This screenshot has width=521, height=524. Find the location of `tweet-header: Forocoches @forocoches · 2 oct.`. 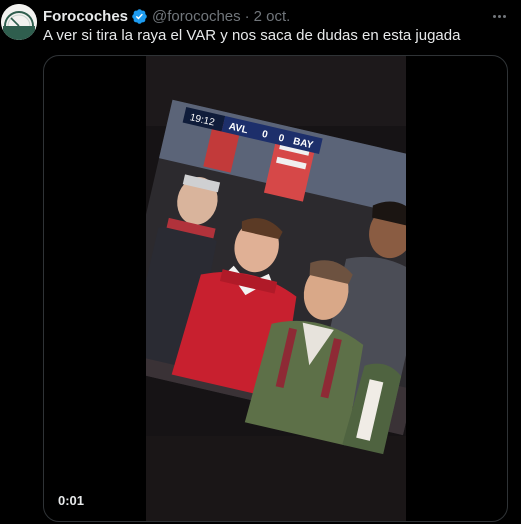

tweet-header: Forocoches @forocoches · 2 oct. is located at coordinates (166, 16).